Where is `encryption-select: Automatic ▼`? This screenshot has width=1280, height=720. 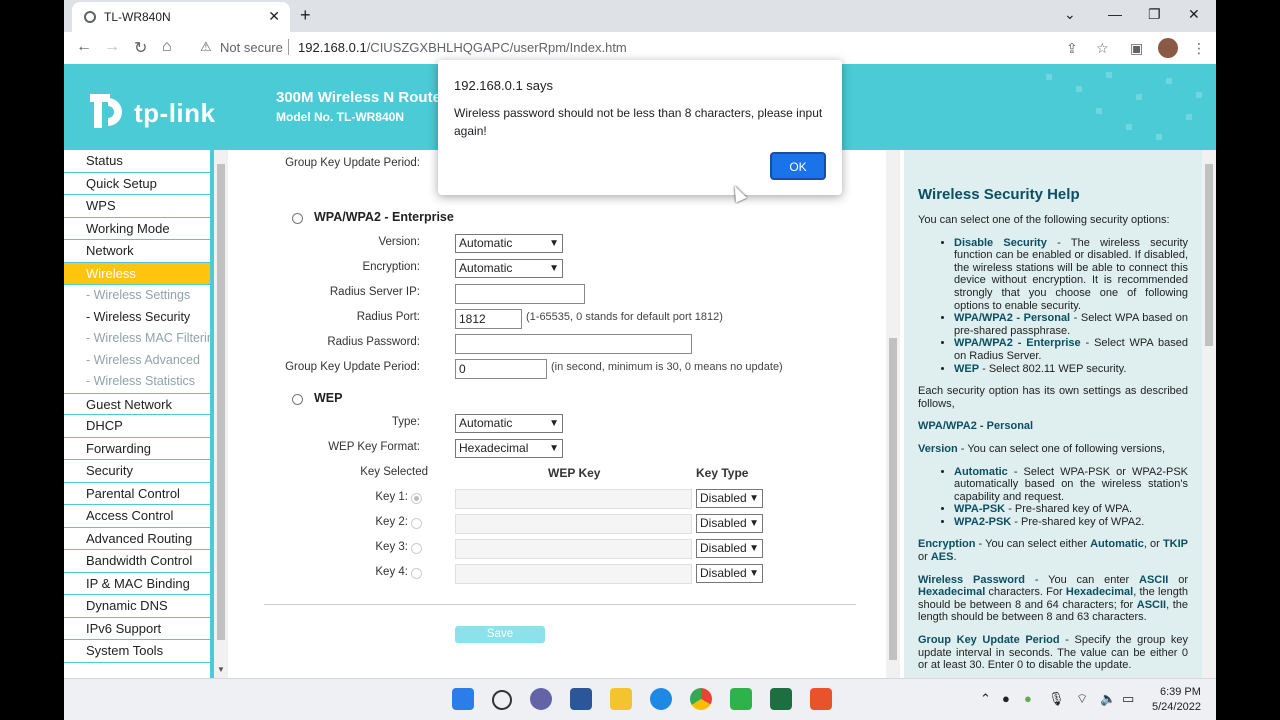 encryption-select: Automatic ▼ is located at coordinates (509, 268).